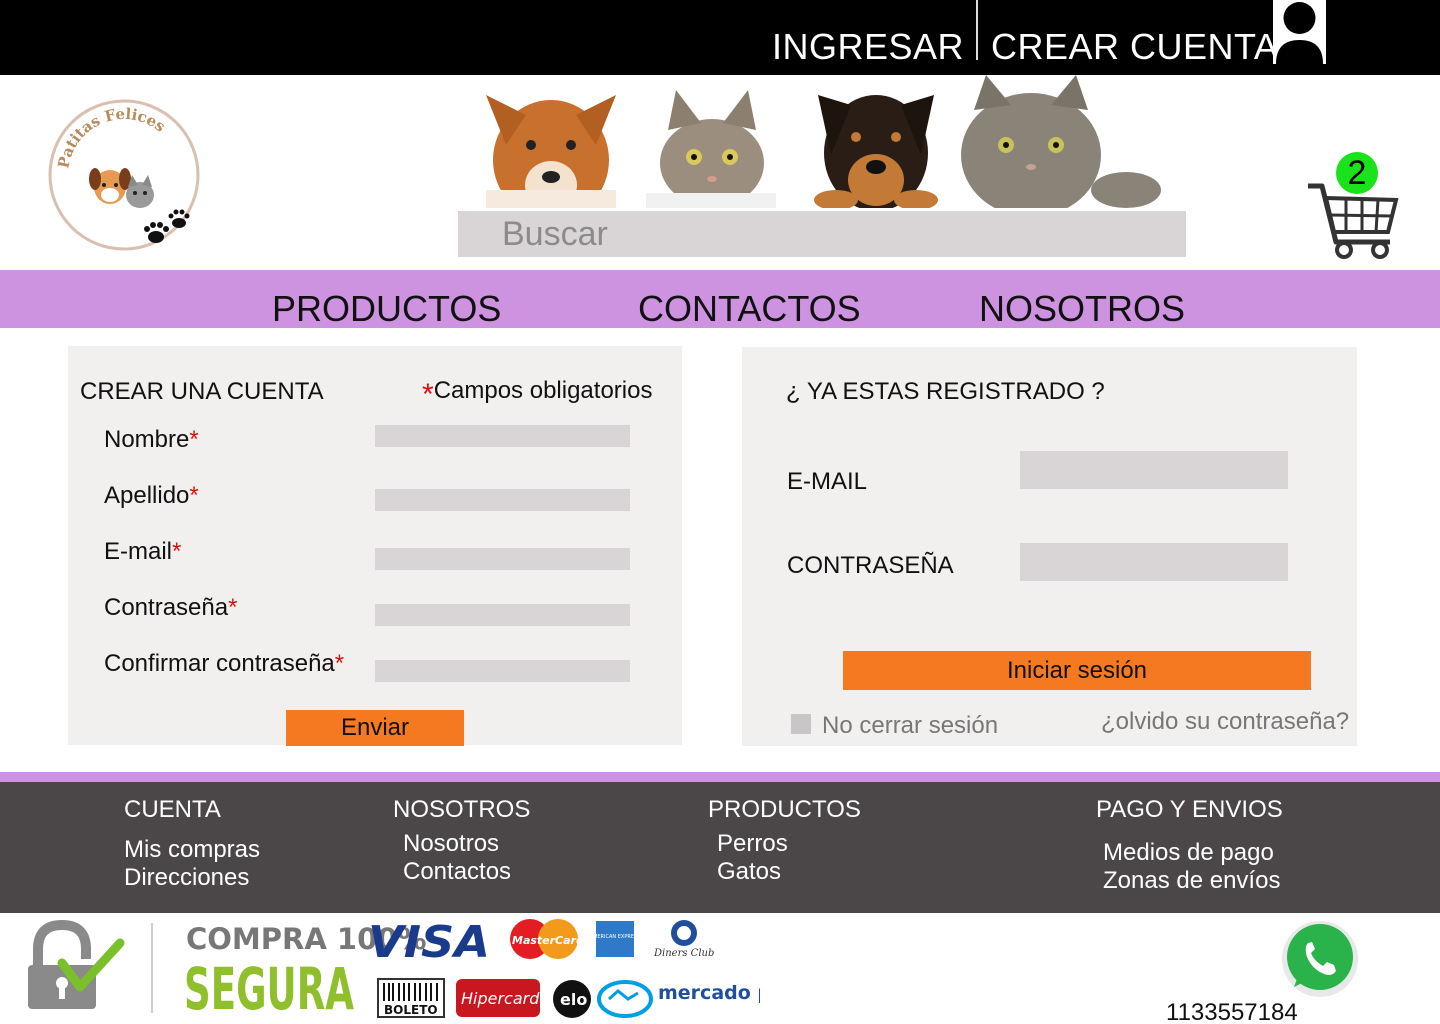 This screenshot has height=1024, width=1440. Describe the element at coordinates (192, 850) in the screenshot. I see `footer-link-mis-compras: Mis compras` at that location.